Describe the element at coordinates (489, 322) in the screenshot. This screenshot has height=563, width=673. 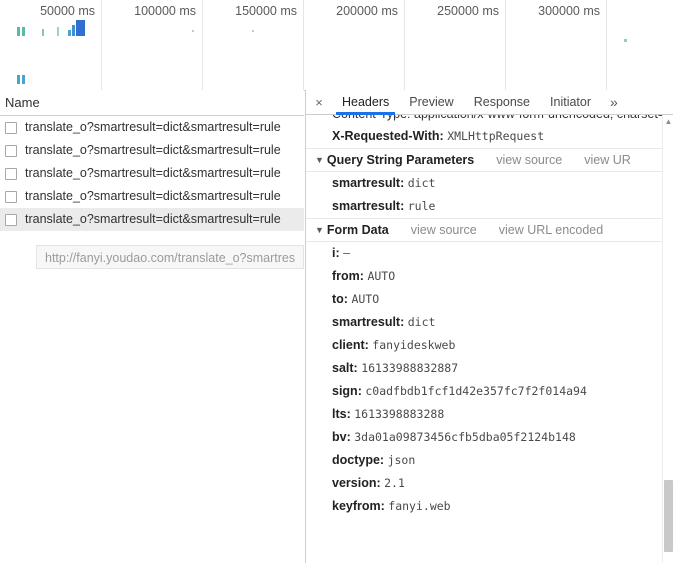
I see `list-item: smartresult: dict` at that location.